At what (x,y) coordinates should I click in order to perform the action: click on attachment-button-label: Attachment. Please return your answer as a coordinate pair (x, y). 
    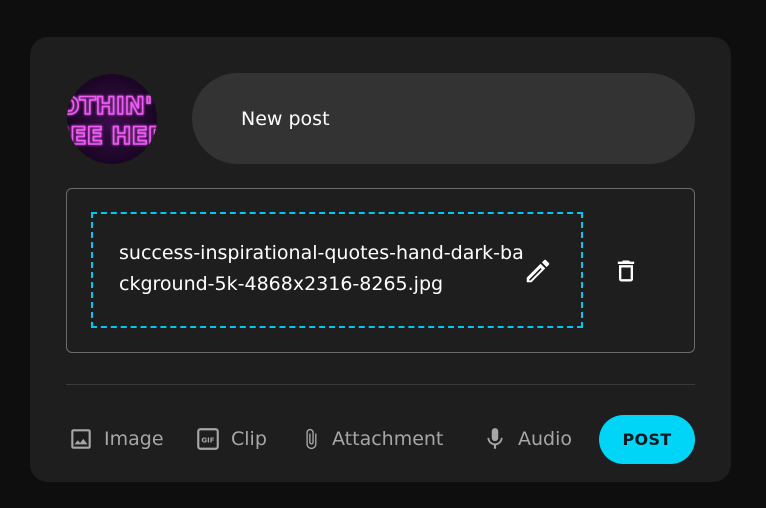
    Looking at the image, I should click on (388, 439).